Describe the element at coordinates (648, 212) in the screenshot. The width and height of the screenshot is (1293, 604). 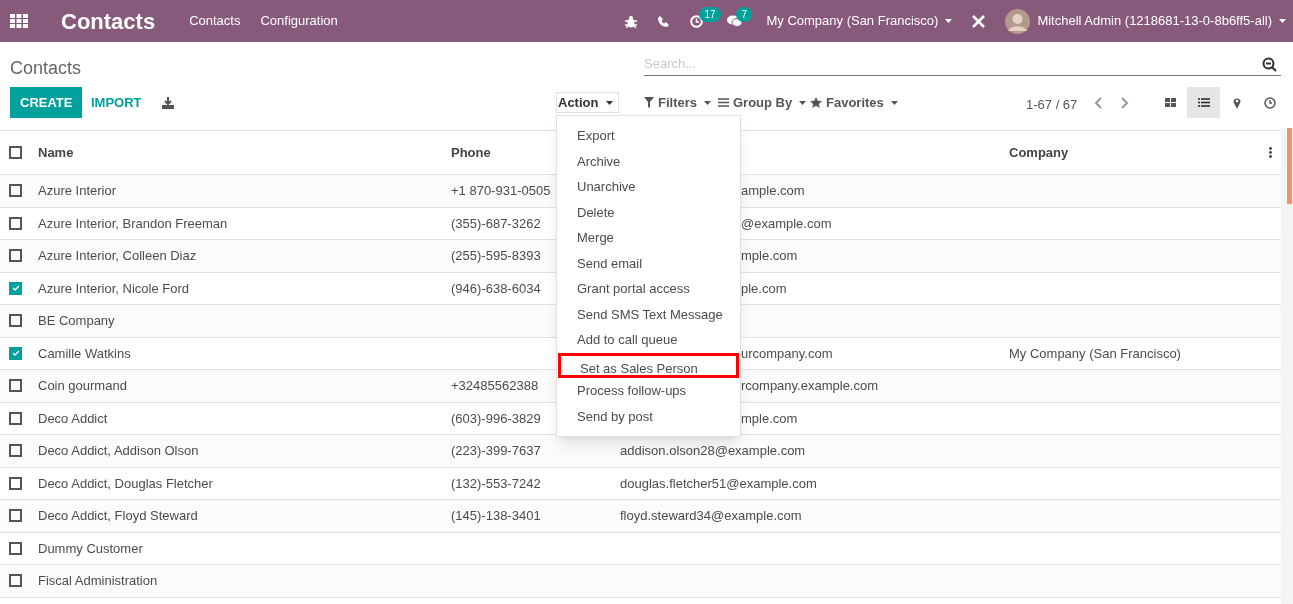
I see `menu-item: Delete` at that location.